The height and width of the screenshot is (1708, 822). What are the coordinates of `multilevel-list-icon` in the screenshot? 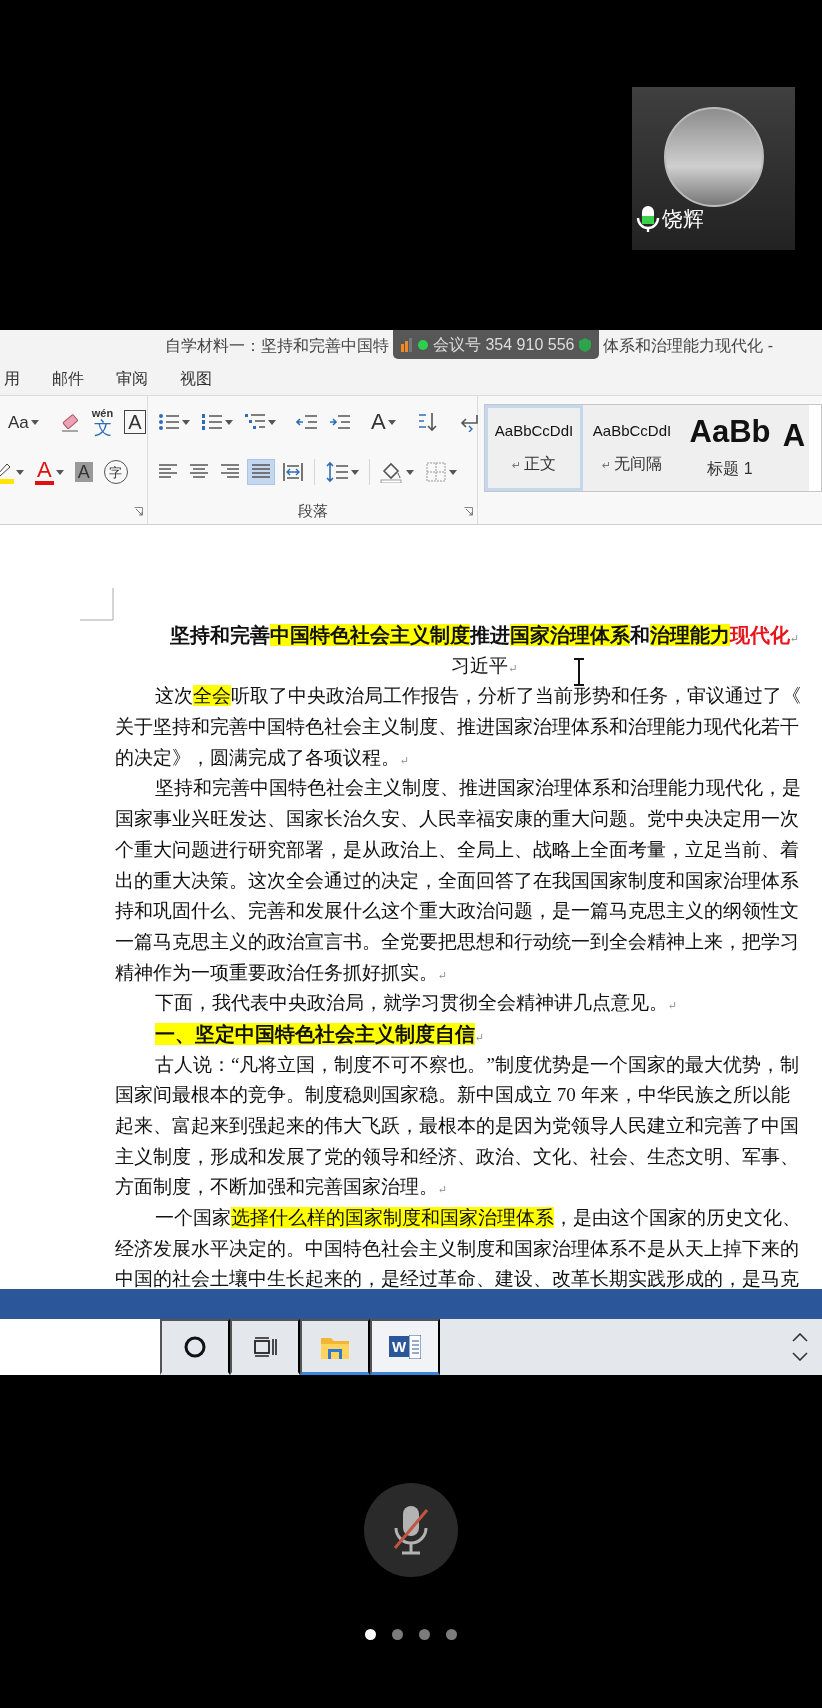 It's located at (255, 422).